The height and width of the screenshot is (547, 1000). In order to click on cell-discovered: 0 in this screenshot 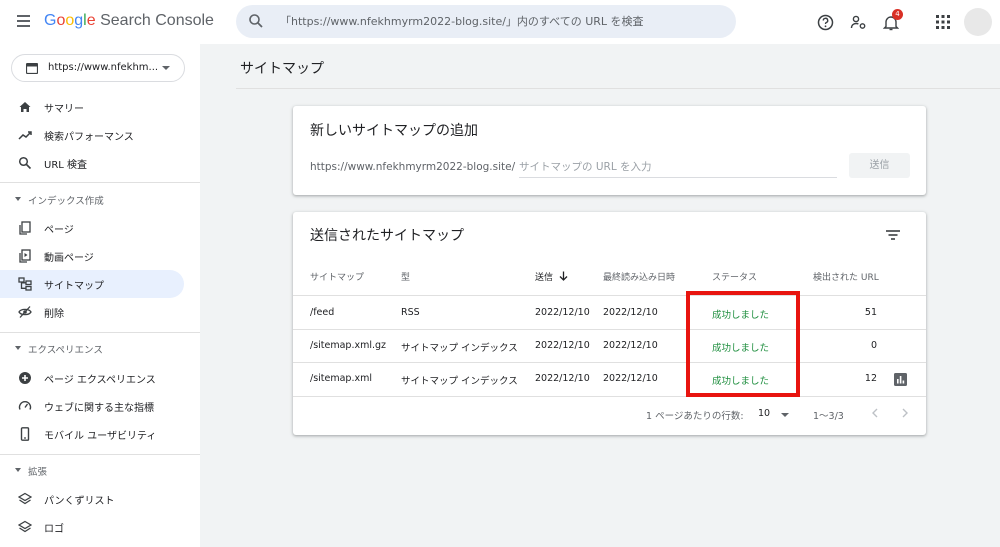, I will do `click(873, 345)`.